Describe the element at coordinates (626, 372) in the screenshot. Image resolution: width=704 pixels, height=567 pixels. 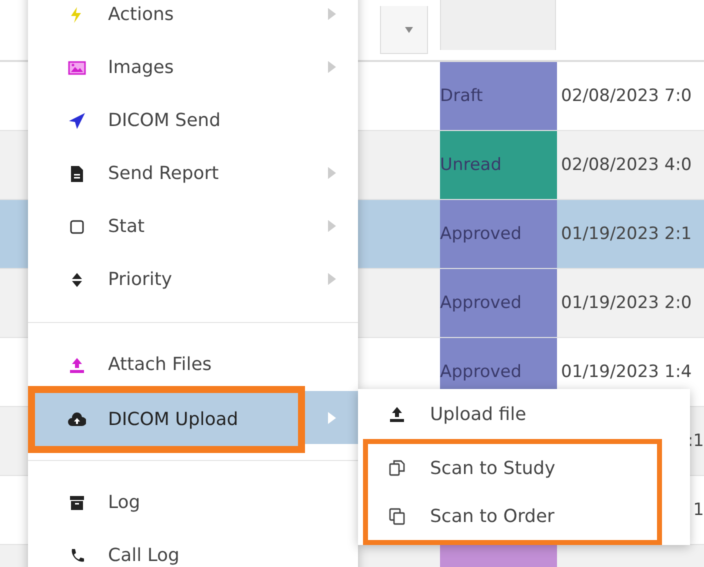
I see `date-cell-text: 01/19/2023 1:4` at that location.